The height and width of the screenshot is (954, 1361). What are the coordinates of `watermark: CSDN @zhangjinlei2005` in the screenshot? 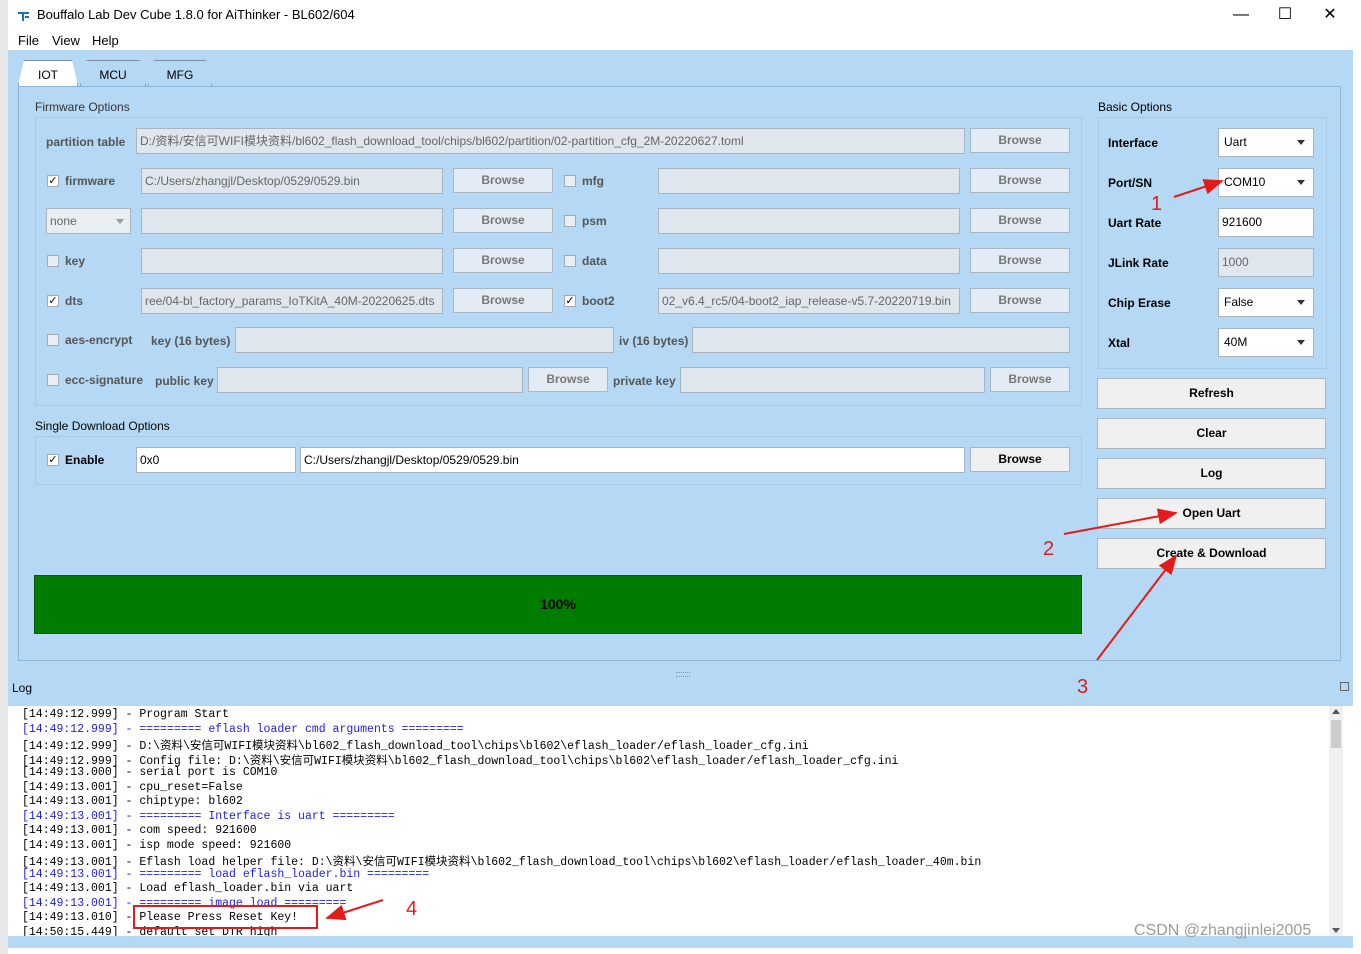 It's located at (1223, 930).